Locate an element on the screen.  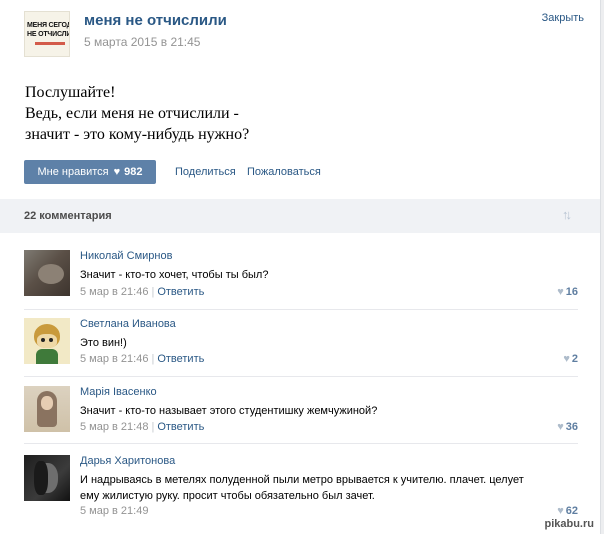
comment-like-count: 62 is located at coordinates (571, 511).